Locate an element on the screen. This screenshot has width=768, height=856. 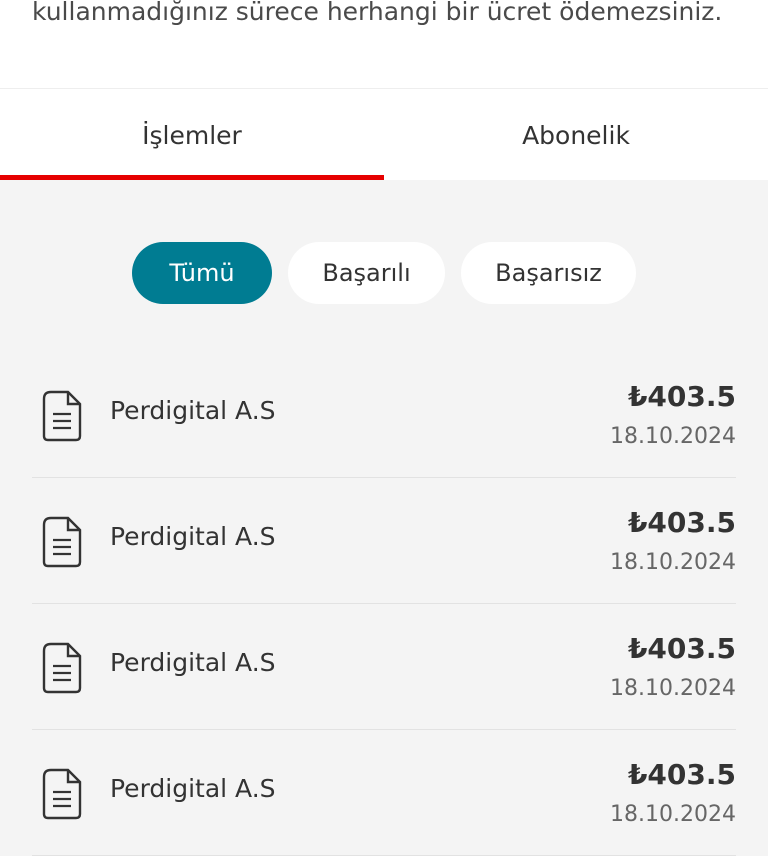
active-tab-indicator is located at coordinates (192, 177).